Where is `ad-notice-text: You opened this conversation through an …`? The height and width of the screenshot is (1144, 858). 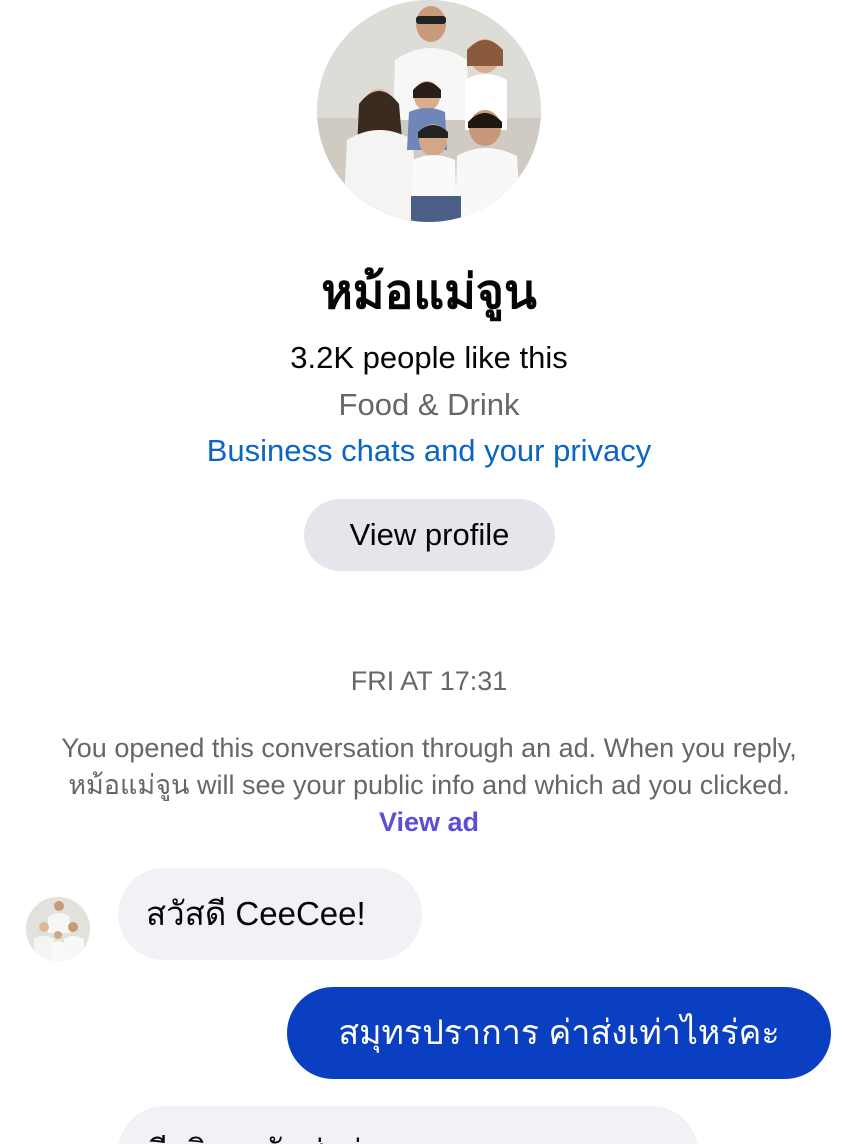
ad-notice-text: You opened this conversation through an … is located at coordinates (429, 766).